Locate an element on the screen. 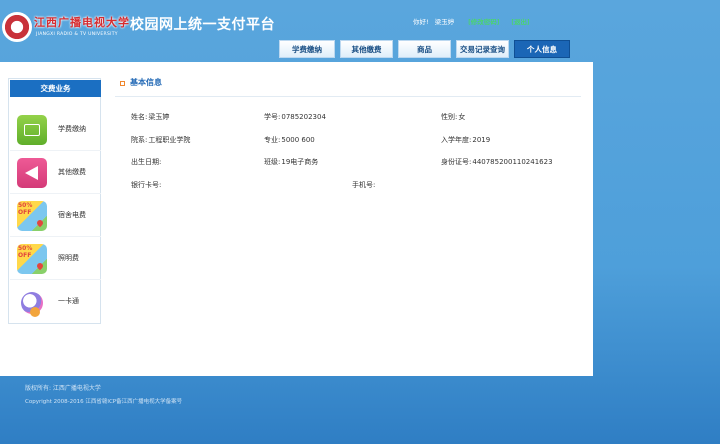 The height and width of the screenshot is (444, 720). birthdate-field: 出生日期: is located at coordinates (146, 162).